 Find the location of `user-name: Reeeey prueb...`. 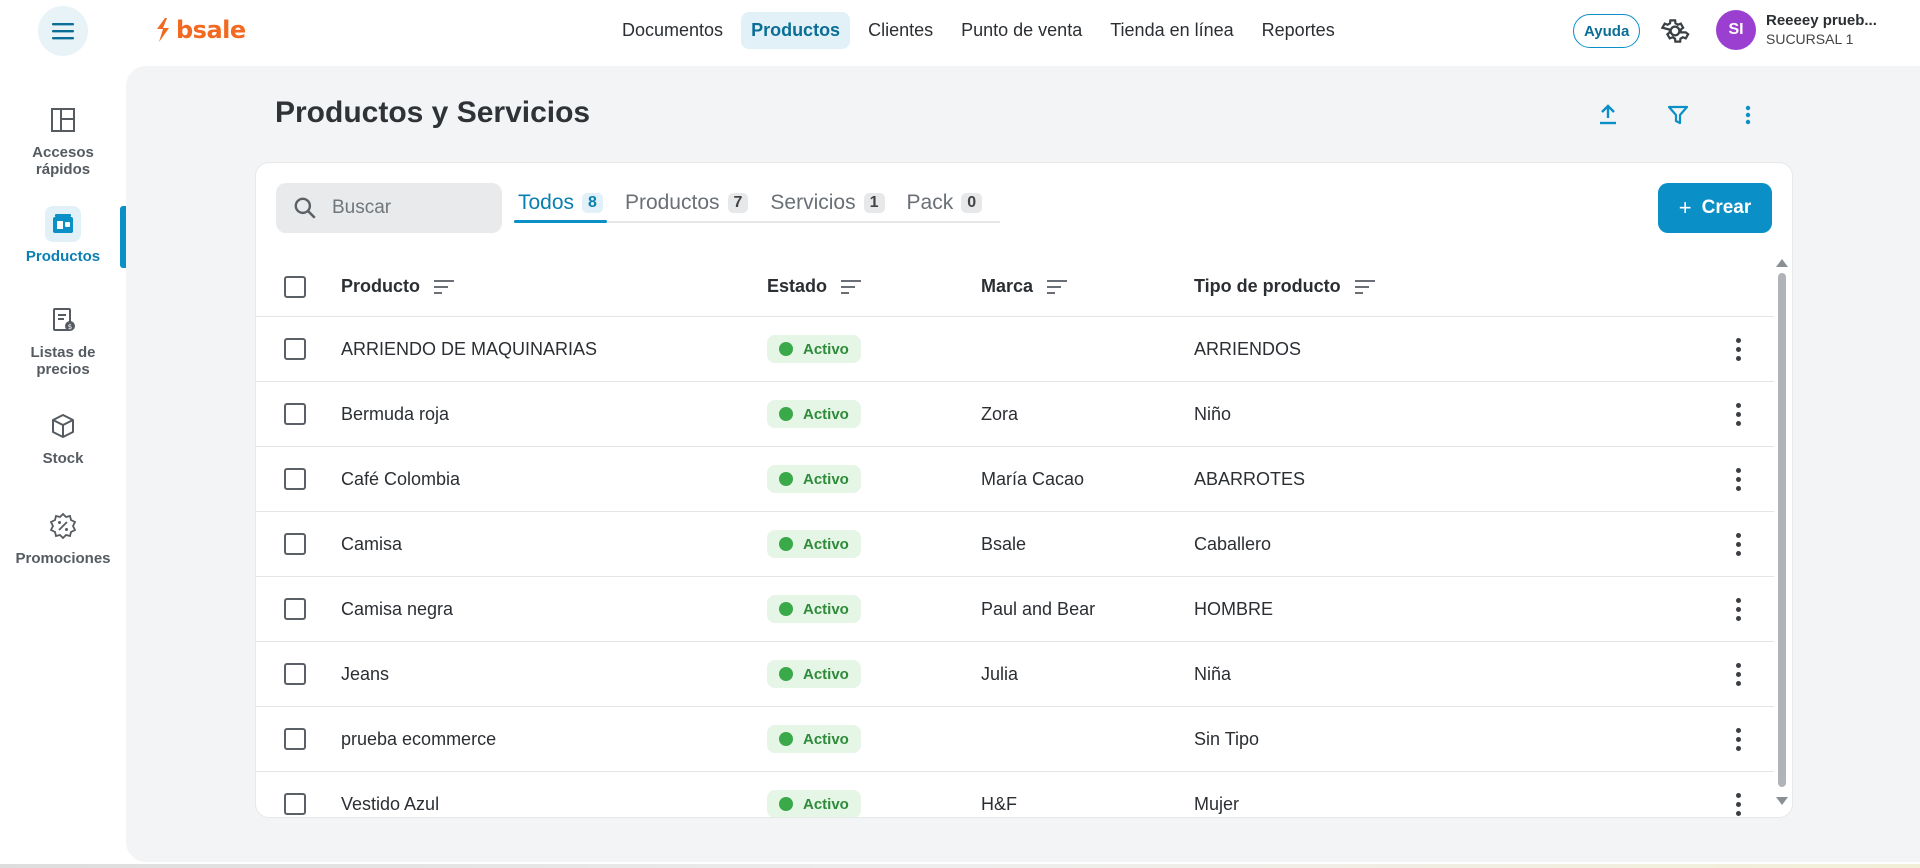

user-name: Reeeey prueb... is located at coordinates (1821, 20).